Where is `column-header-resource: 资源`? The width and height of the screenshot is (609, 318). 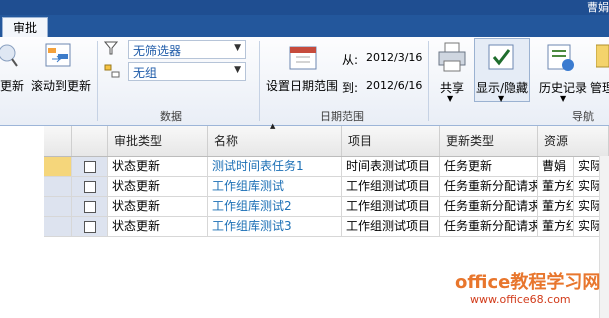 column-header-resource: 资源 is located at coordinates (573, 141).